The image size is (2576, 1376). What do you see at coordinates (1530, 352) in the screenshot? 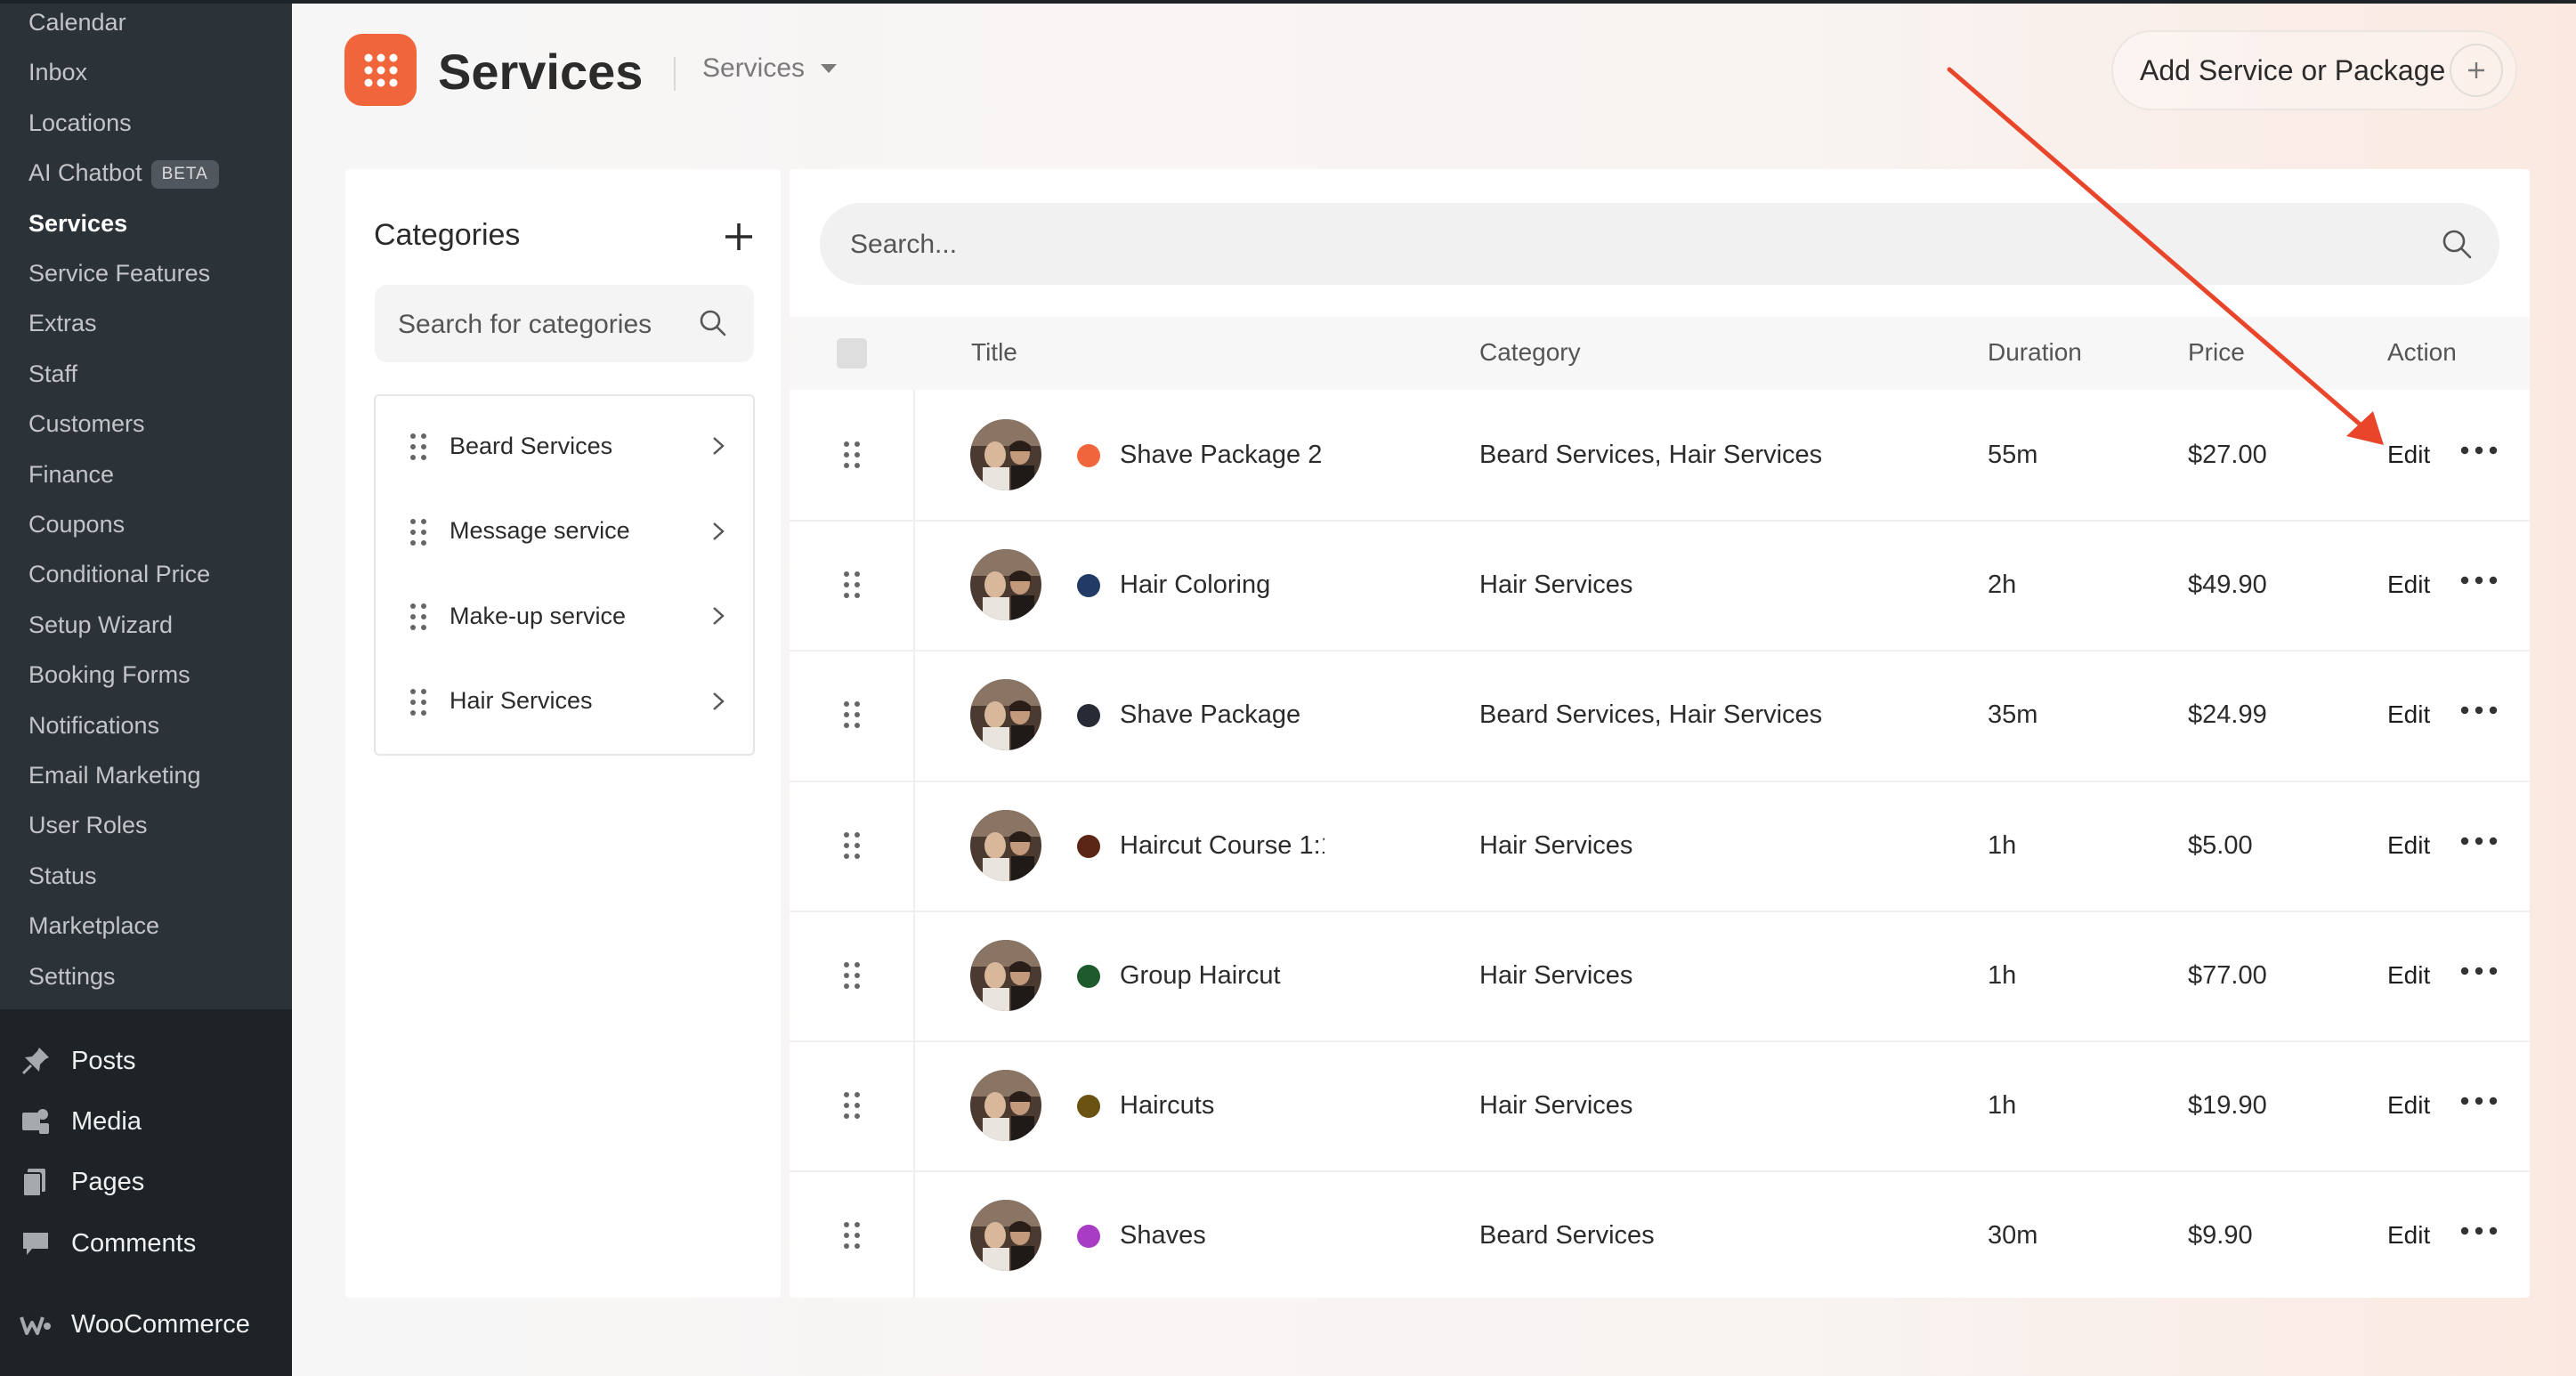
I see `column-category: Category` at bounding box center [1530, 352].